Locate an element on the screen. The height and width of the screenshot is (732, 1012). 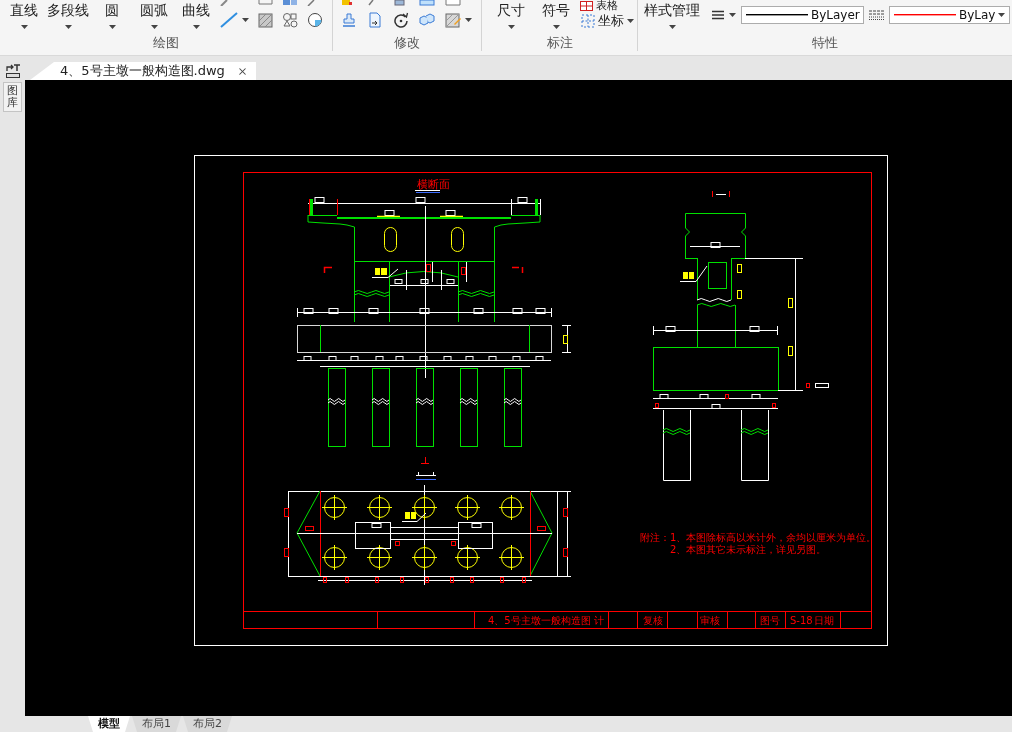
ribbon-group-label: 特性 is located at coordinates (825, 43).